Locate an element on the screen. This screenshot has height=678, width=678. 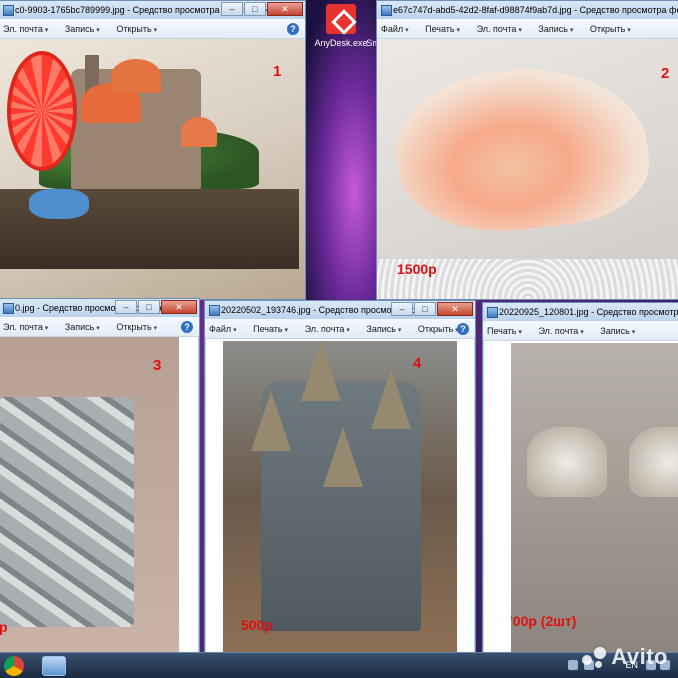
window-2-menu-record: Запись is located at coordinates (555, 29).